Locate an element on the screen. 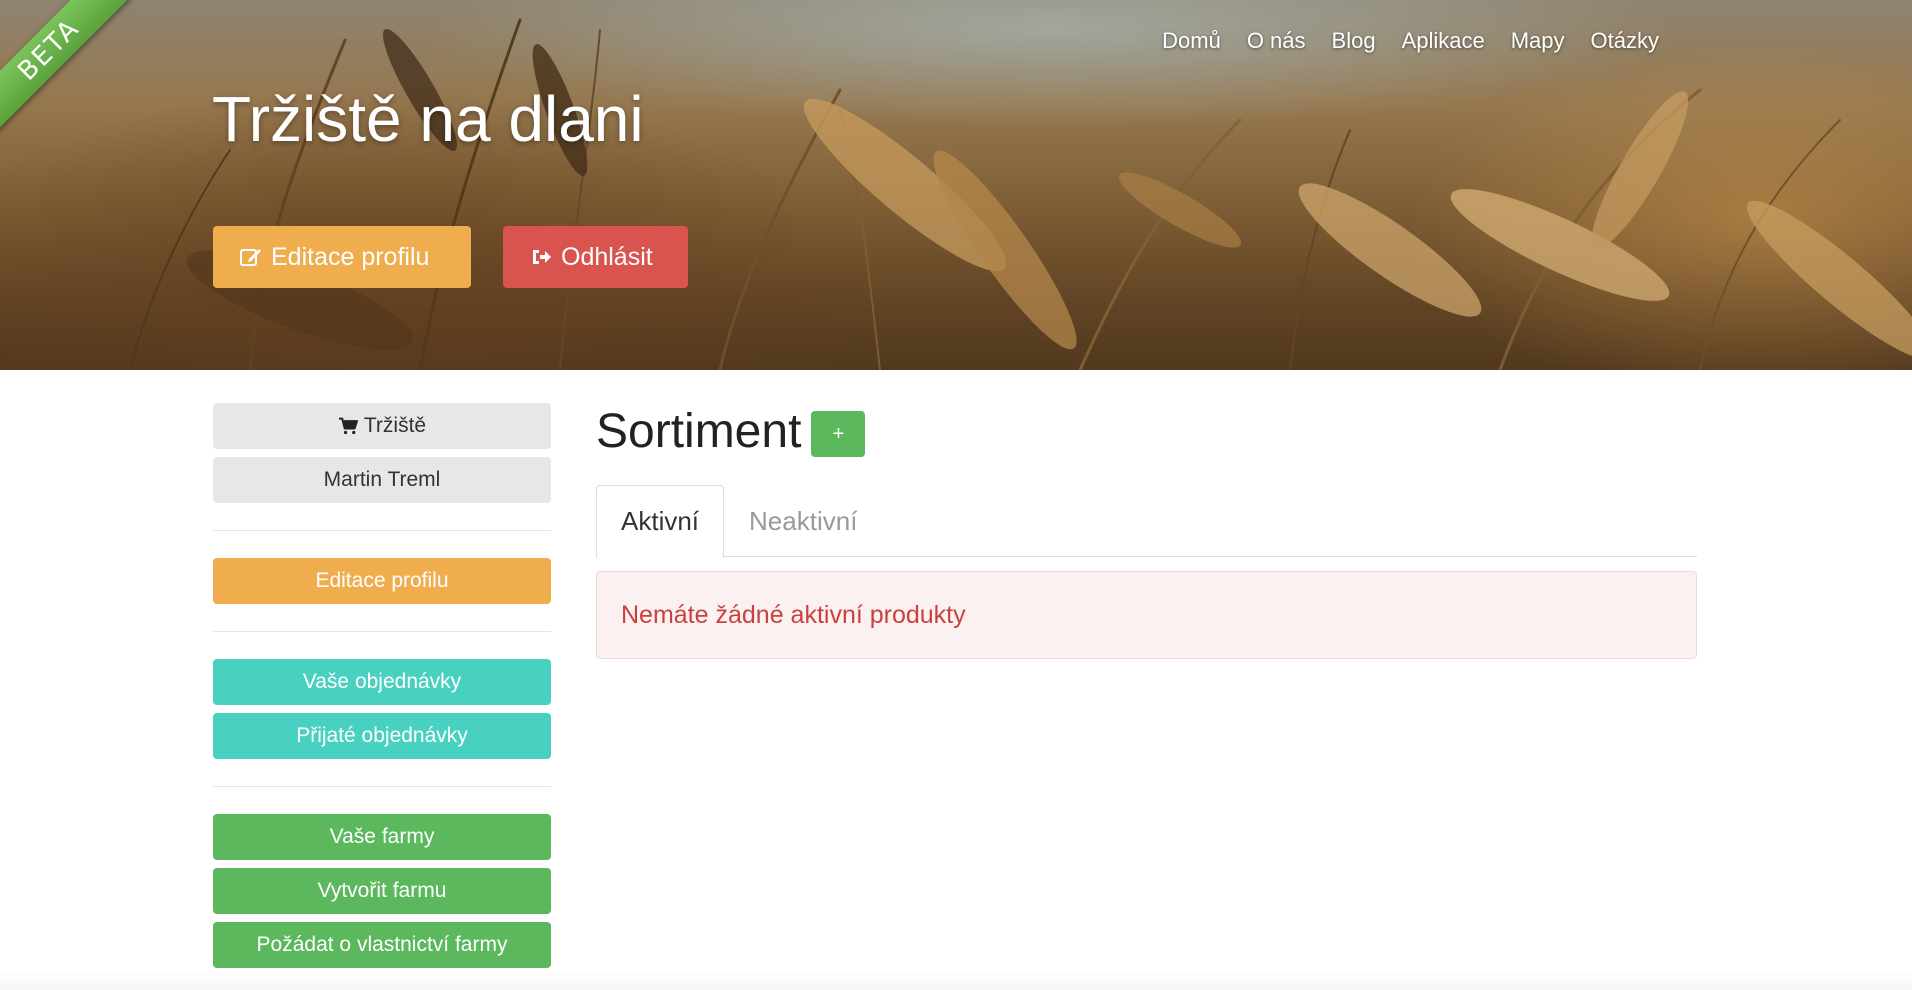 The width and height of the screenshot is (1912, 990). nav-link-maps: Mapy is located at coordinates (1538, 41).